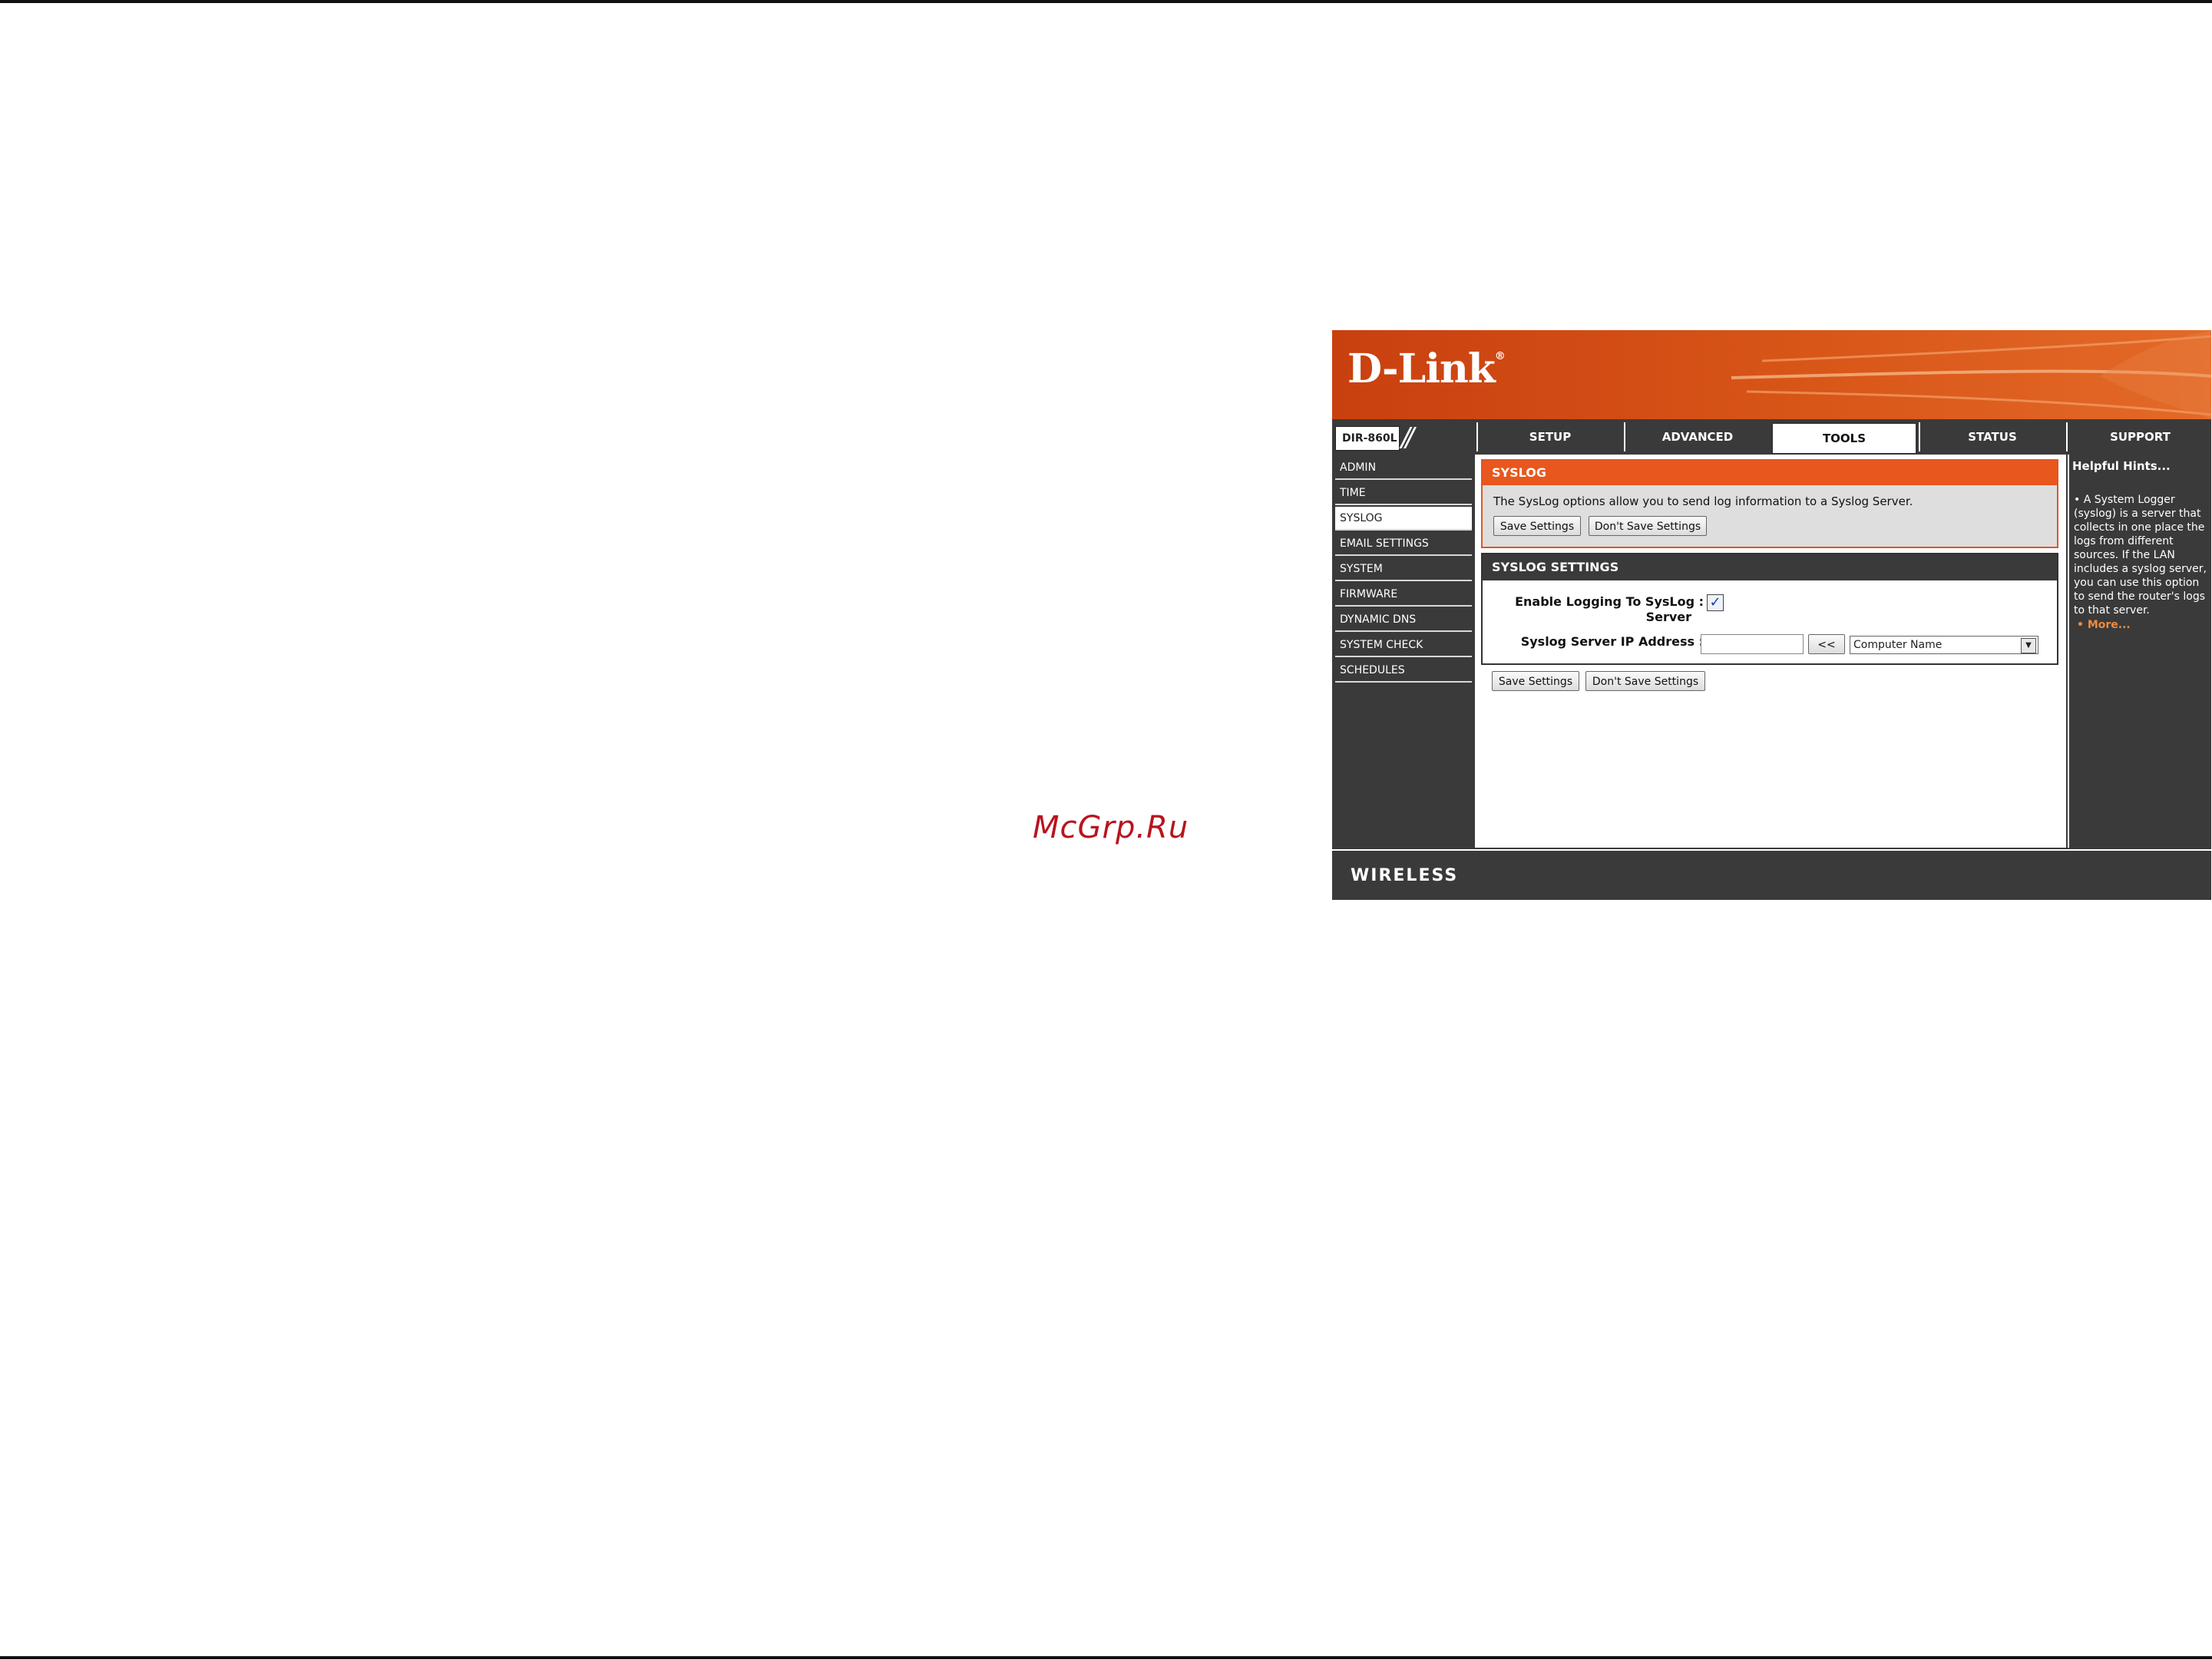 The image size is (2212, 1660). I want to click on sidebar-item-schedules: SCHEDULES, so click(1403, 671).